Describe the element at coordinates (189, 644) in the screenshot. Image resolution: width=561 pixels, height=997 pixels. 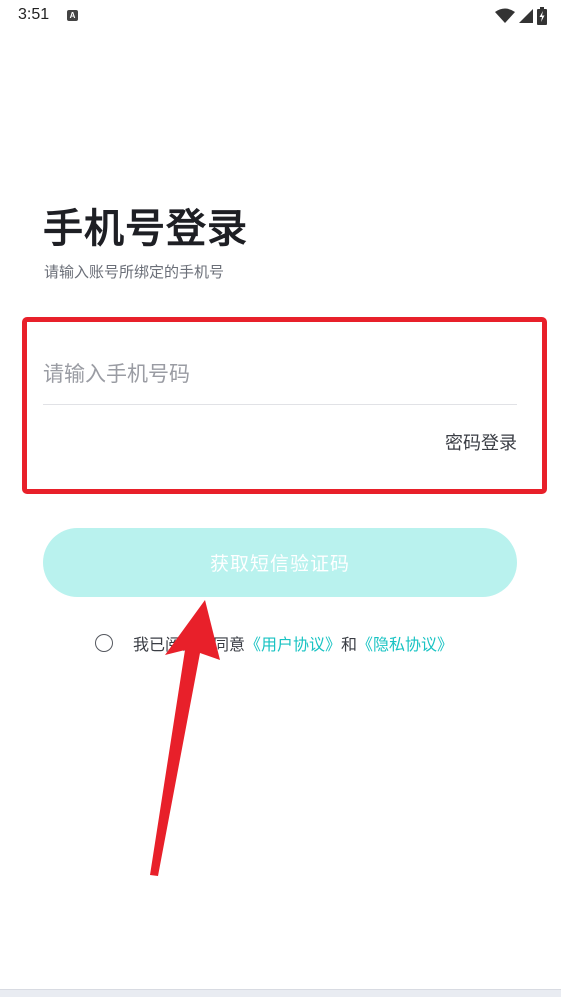
I see `agreement-prefix: 我已阅读并同意` at that location.